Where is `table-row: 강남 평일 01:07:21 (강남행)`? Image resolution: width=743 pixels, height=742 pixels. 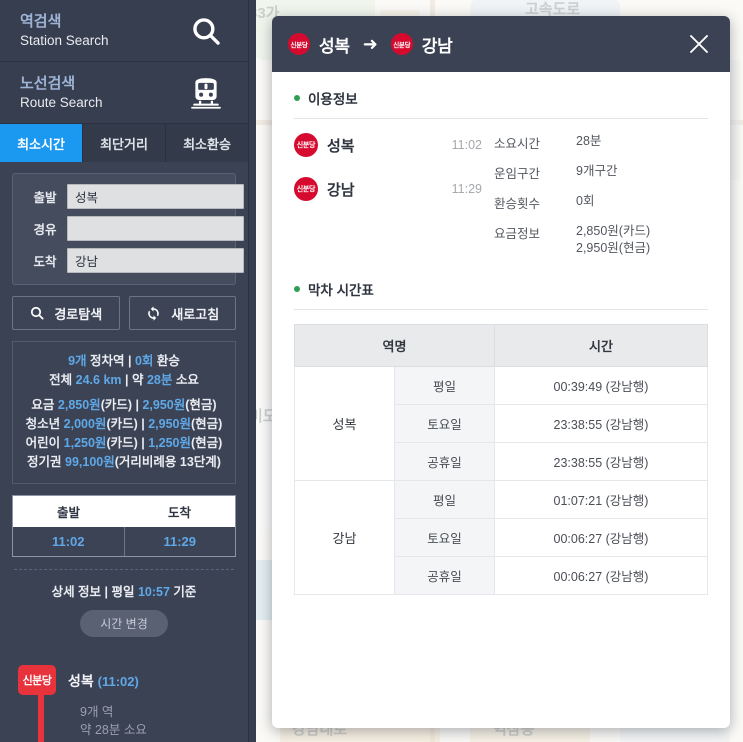
table-row: 강남 평일 01:07:21 (강남행) is located at coordinates (501, 537).